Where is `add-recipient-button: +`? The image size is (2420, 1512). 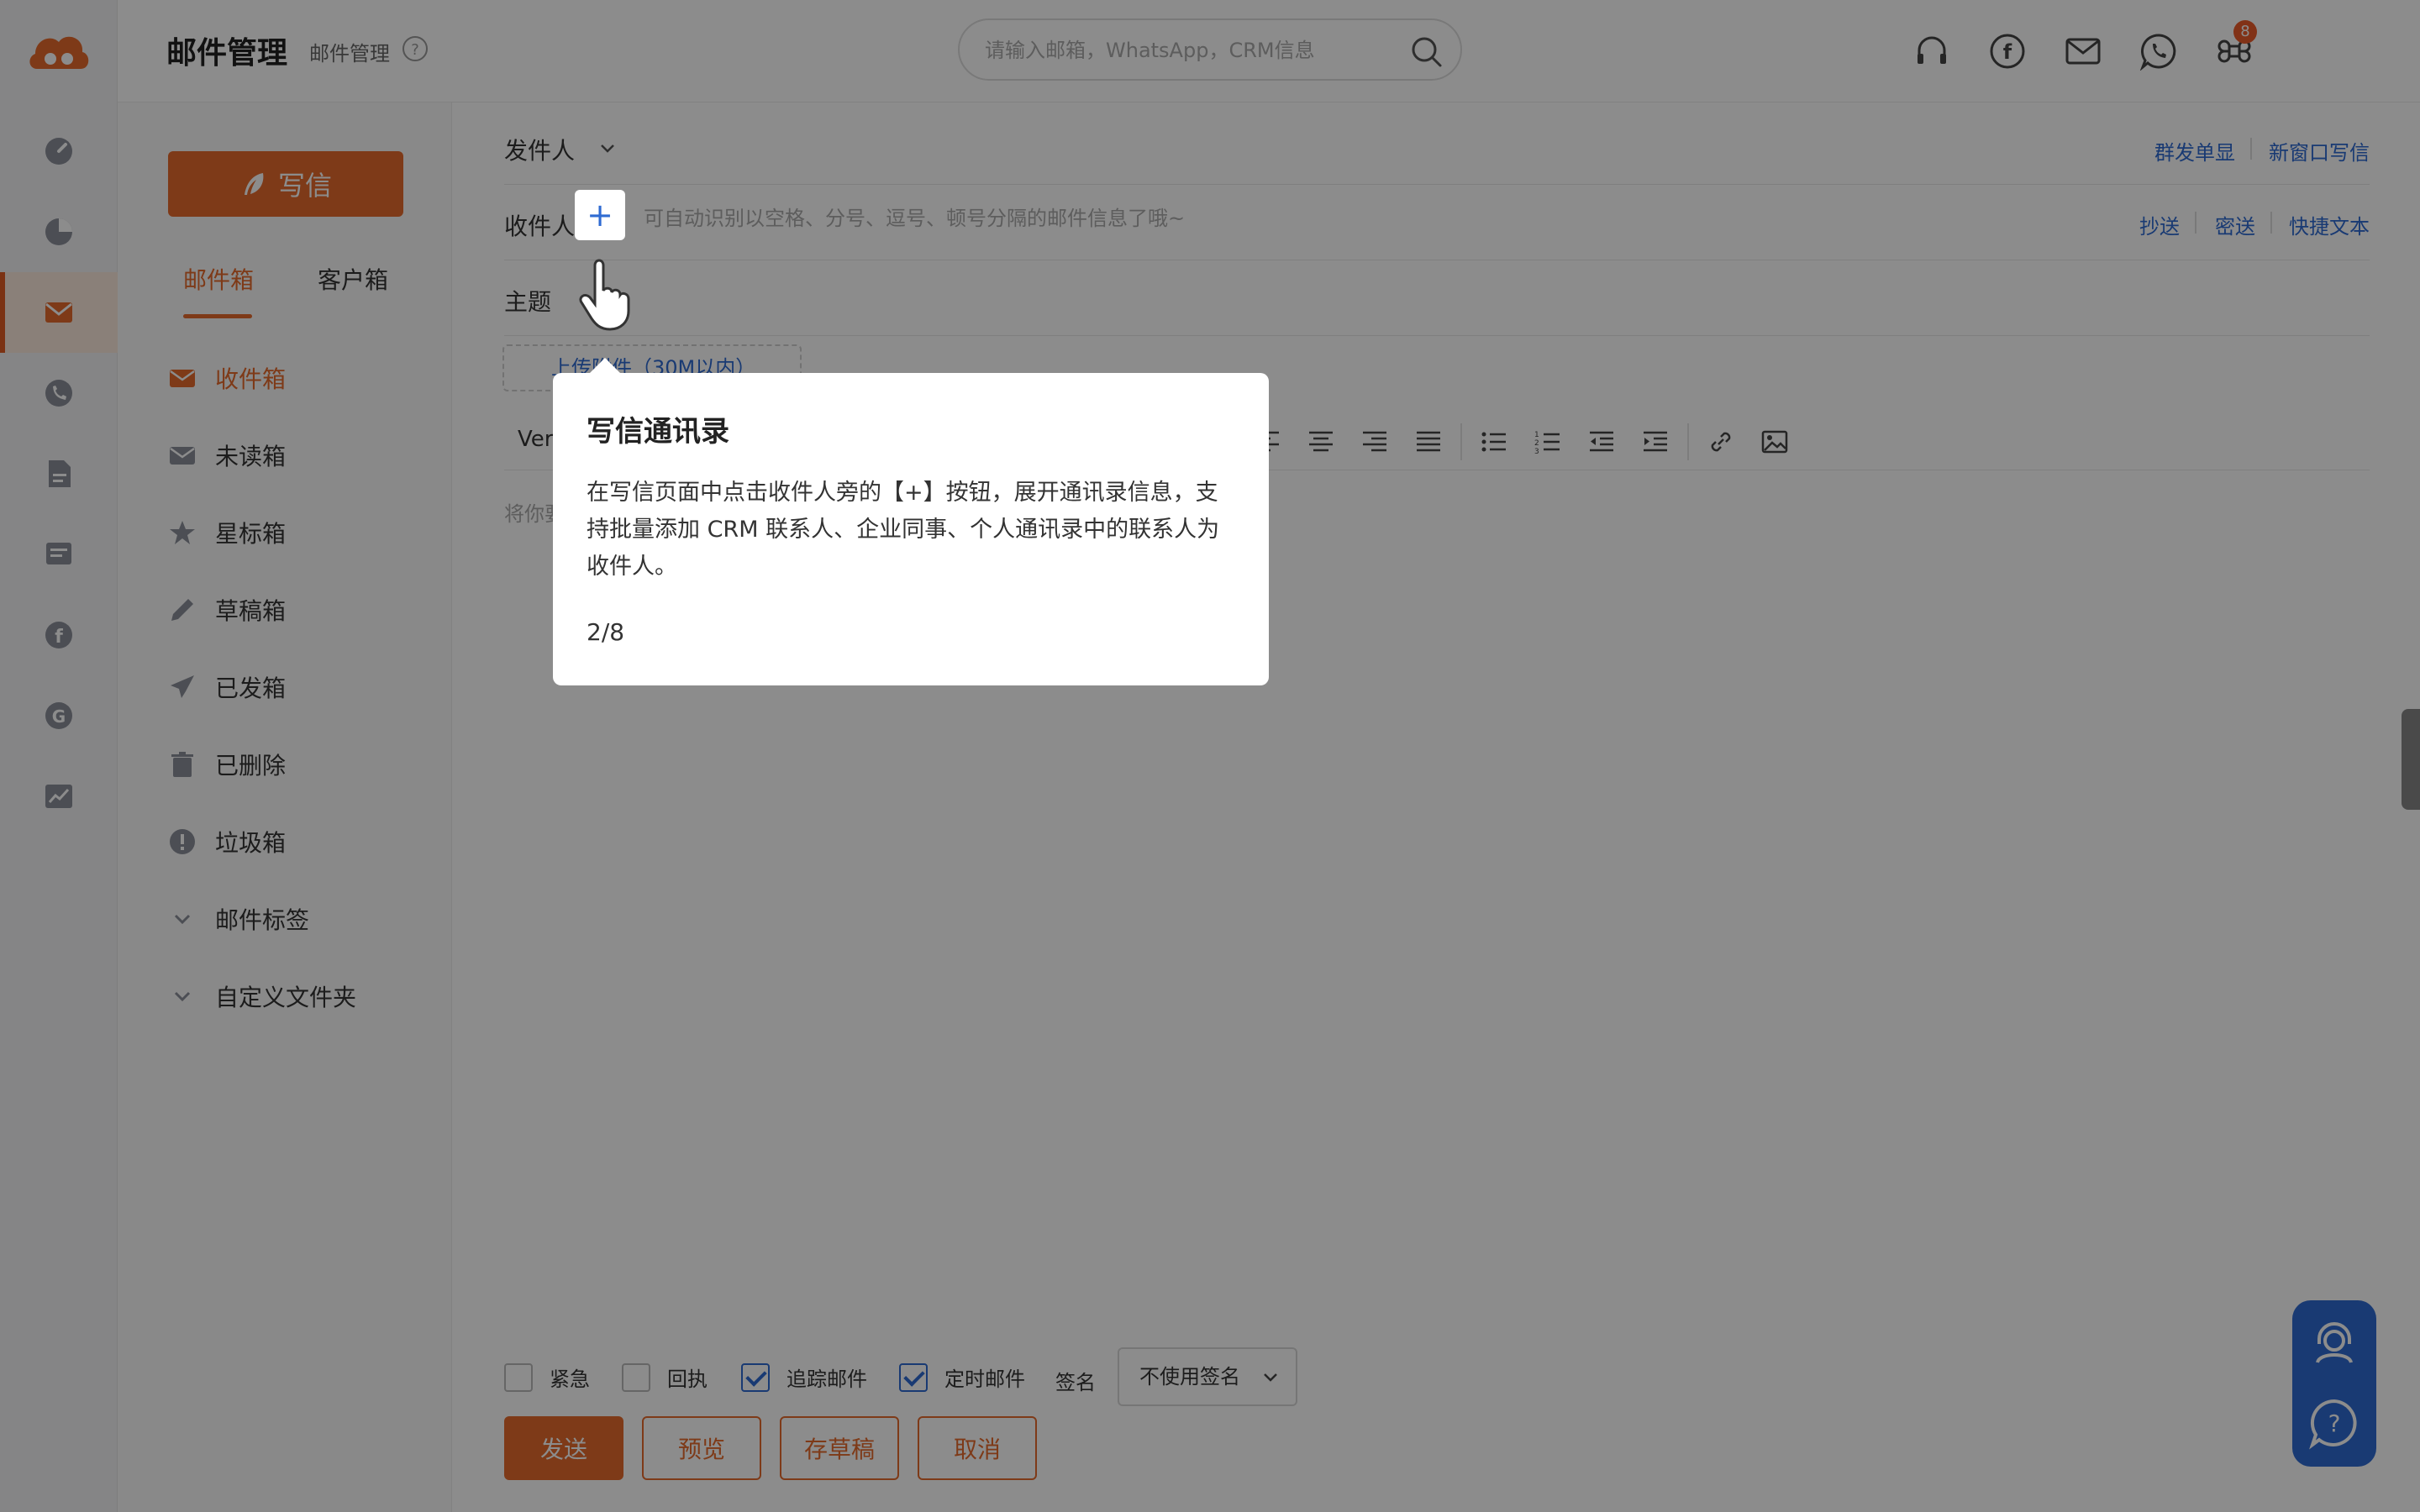 add-recipient-button: + is located at coordinates (600, 215).